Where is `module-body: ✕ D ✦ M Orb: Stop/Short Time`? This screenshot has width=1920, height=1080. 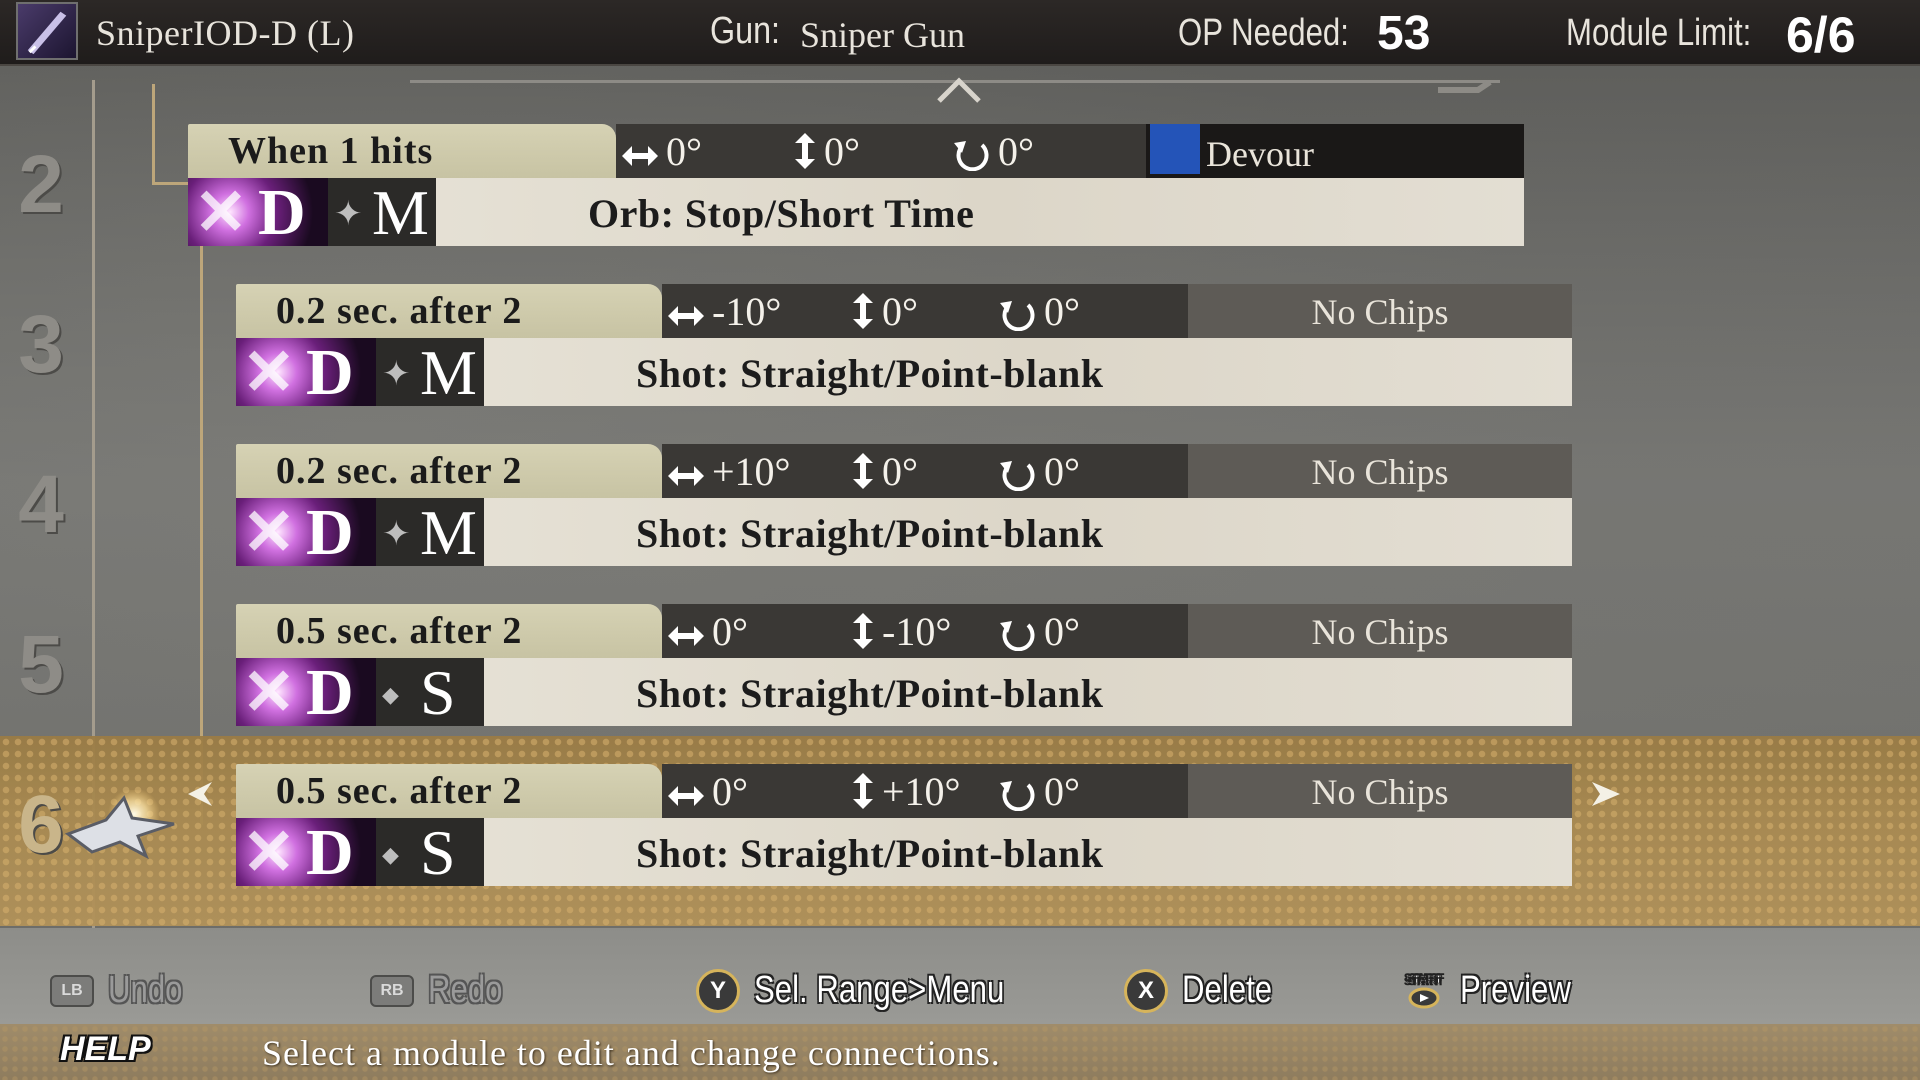
module-body: ✕ D ✦ M Orb: Stop/Short Time is located at coordinates (856, 213).